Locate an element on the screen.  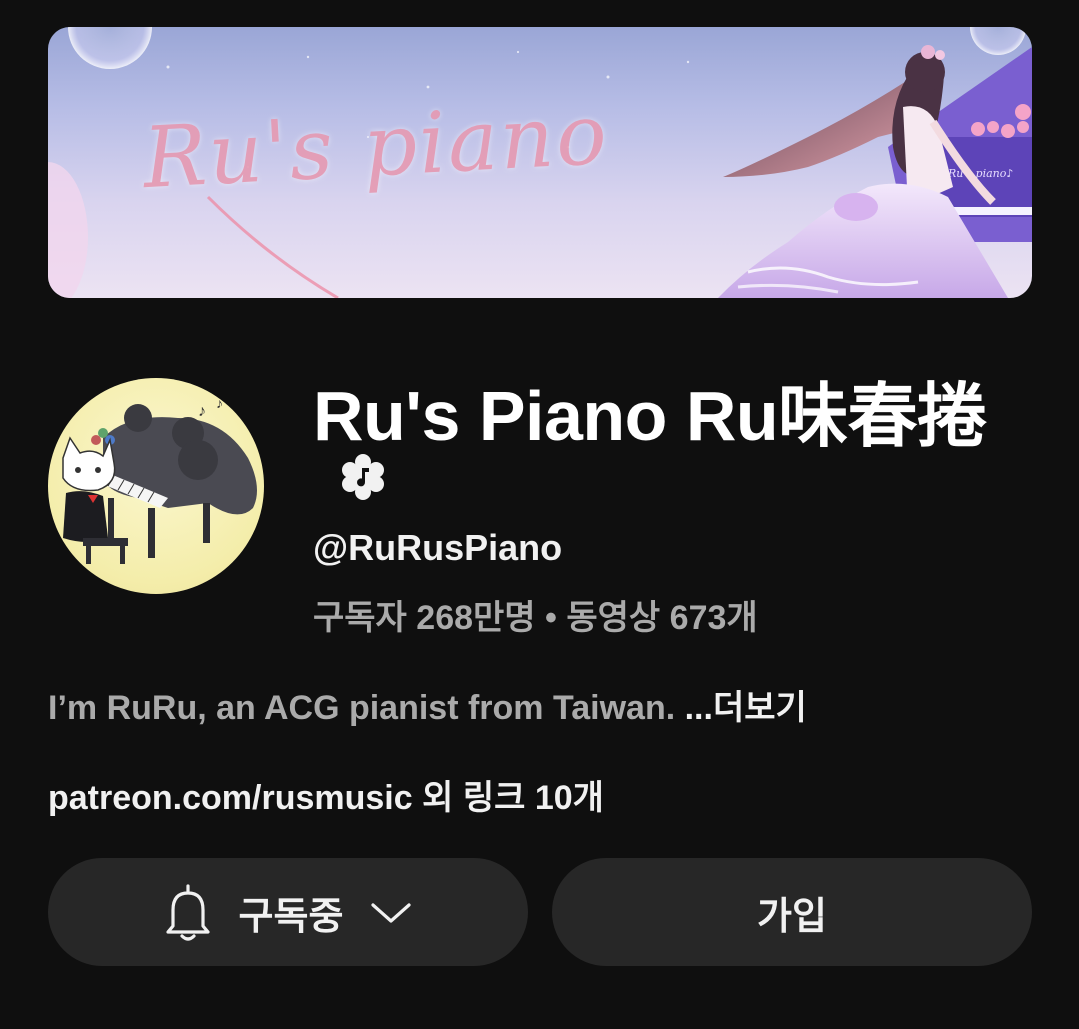
subscribed-label: 구독중 is located at coordinates (291, 916).